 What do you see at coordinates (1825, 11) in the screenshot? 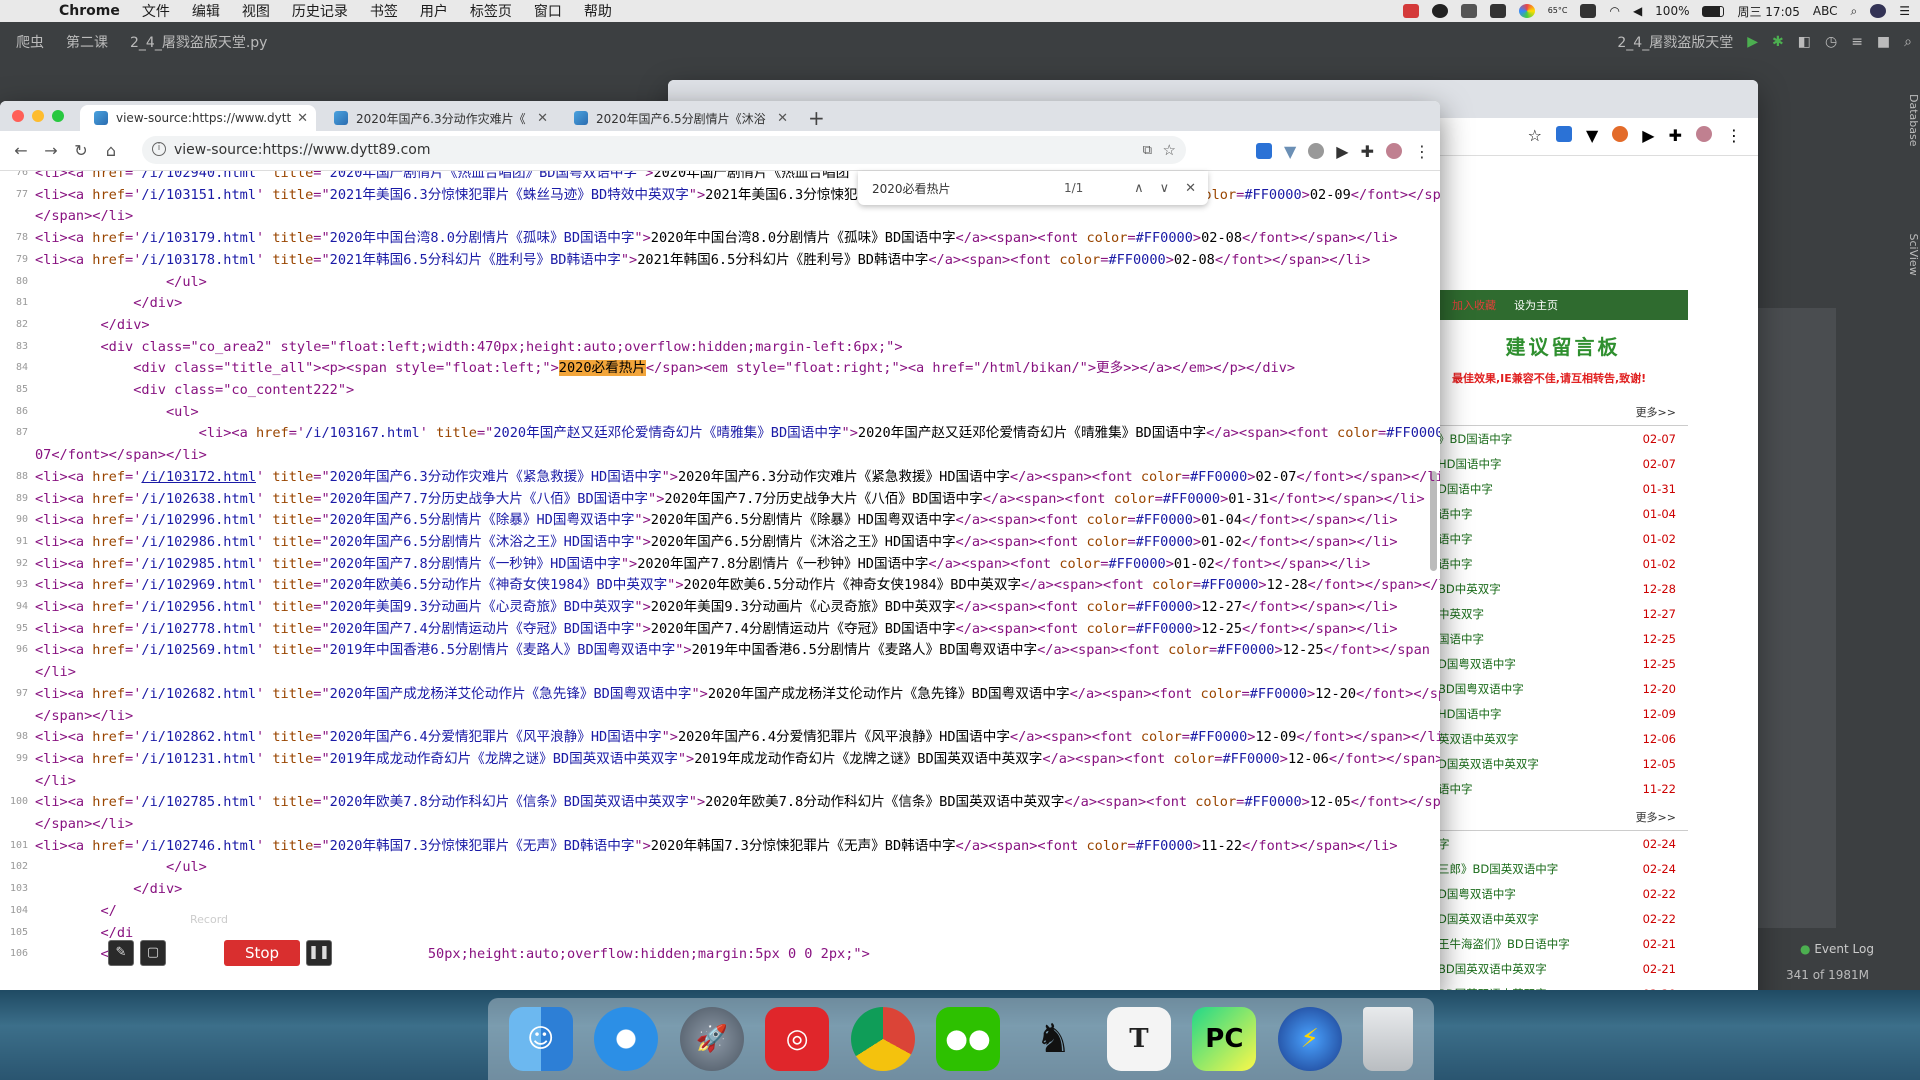
I see `input-source: ABC` at bounding box center [1825, 11].